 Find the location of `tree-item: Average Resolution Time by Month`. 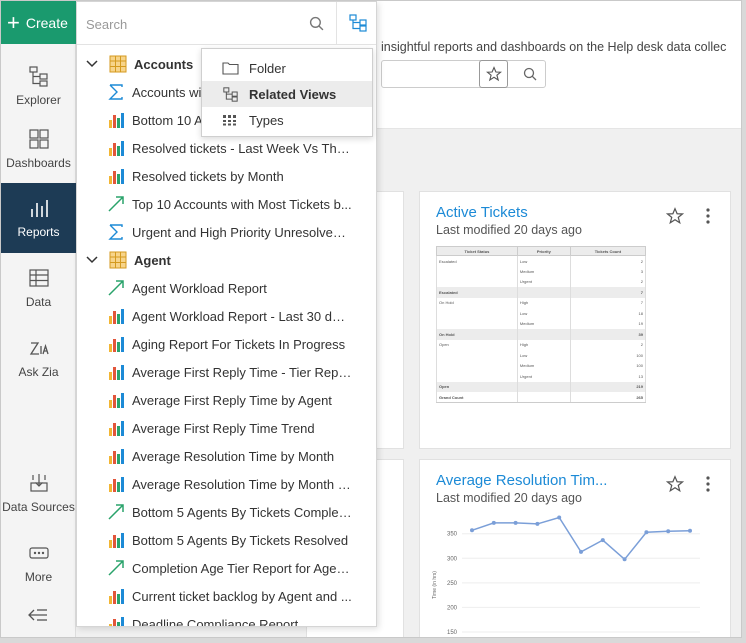

tree-item: Average Resolution Time by Month is located at coordinates (226, 456).